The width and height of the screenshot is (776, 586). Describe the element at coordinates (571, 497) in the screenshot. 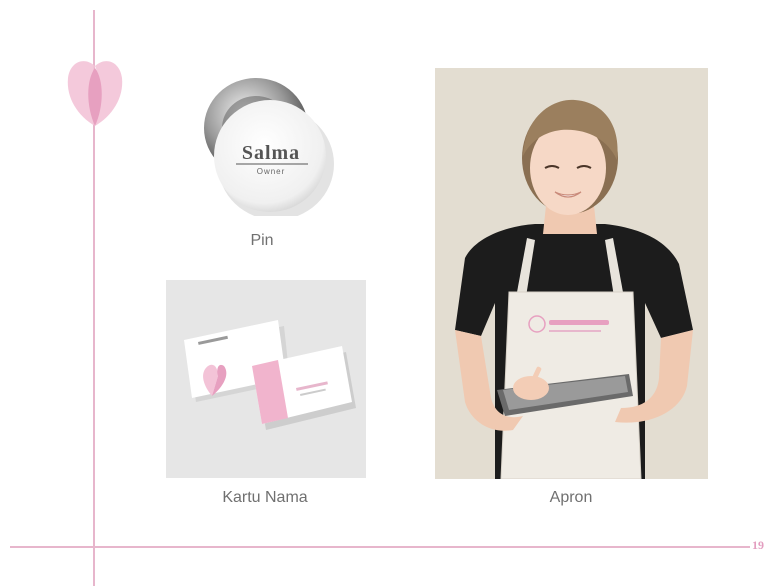

I see `apron-caption: Apron` at that location.